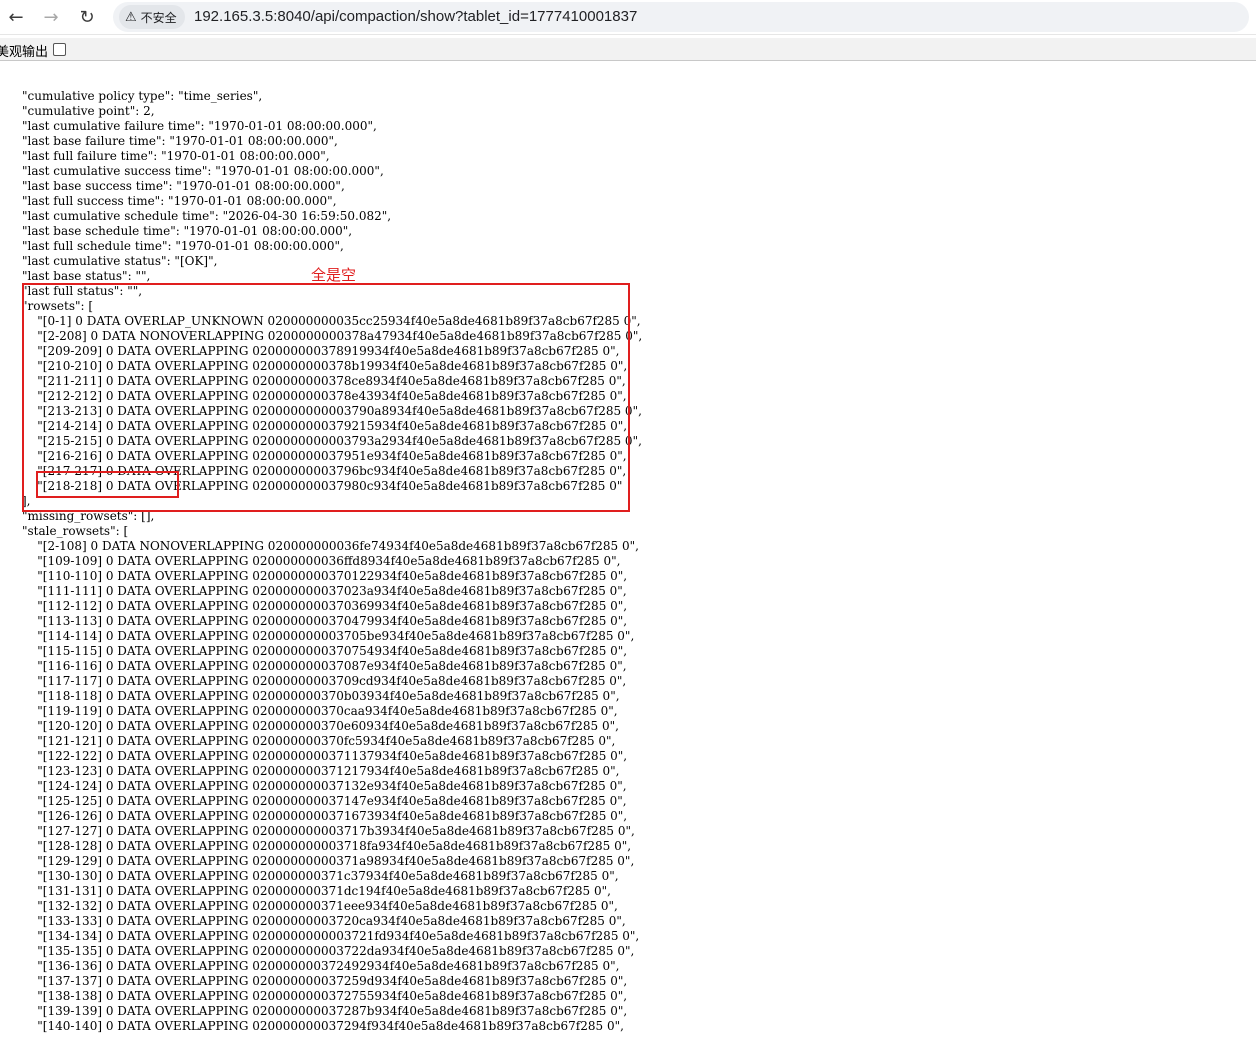 Image resolution: width=1256 pixels, height=1041 pixels. I want to click on annotation-note: 全是空, so click(334, 275).